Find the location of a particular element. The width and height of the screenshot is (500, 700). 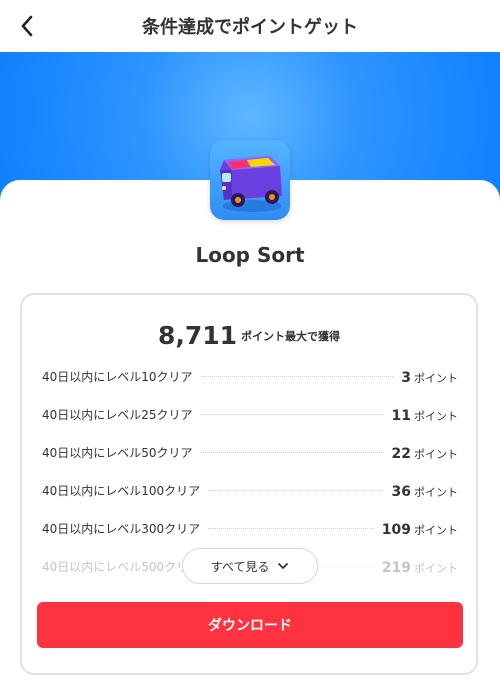

task-row: 40日以内にレベル25クリア 11 ポイント is located at coordinates (250, 414).